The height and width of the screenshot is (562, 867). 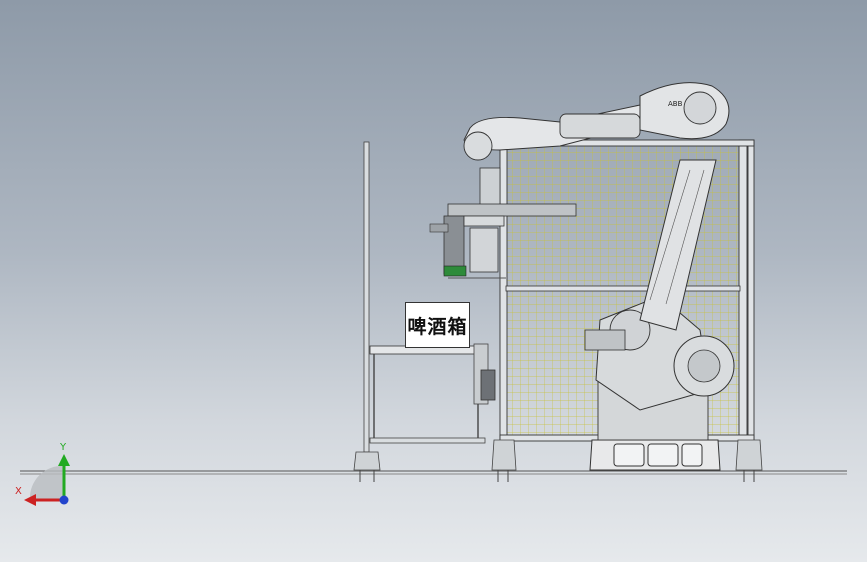 What do you see at coordinates (432, 393) in the screenshot?
I see `carton-conveyor-table` at bounding box center [432, 393].